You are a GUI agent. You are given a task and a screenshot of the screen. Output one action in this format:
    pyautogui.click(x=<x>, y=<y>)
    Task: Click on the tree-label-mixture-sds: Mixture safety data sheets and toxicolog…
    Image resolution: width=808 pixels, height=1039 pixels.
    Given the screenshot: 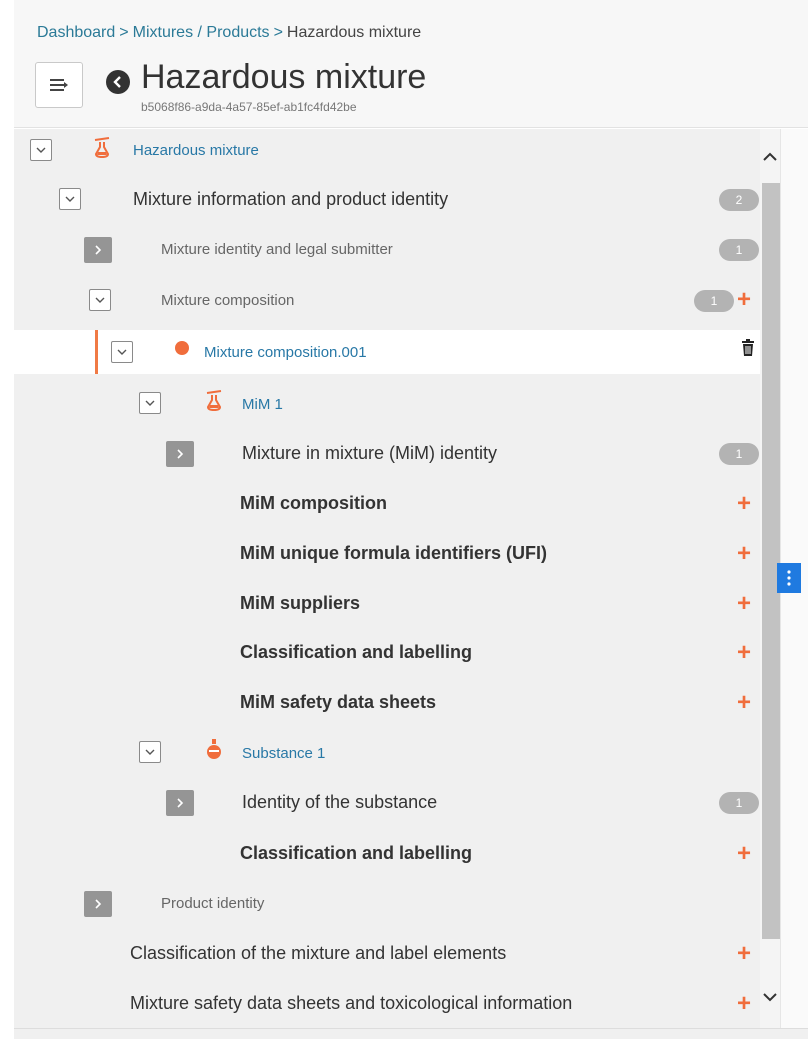 What is the action you would take?
    pyautogui.click(x=351, y=1003)
    